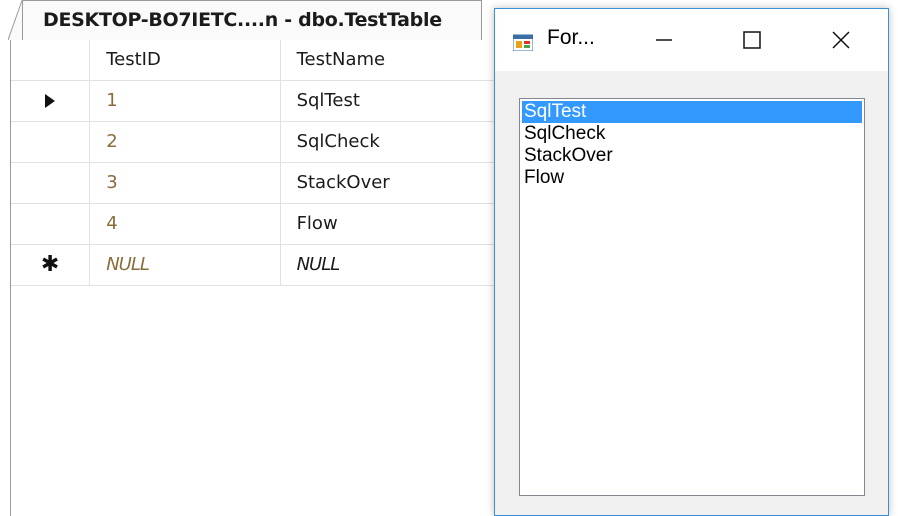  I want to click on list-item: Flow, so click(692, 178).